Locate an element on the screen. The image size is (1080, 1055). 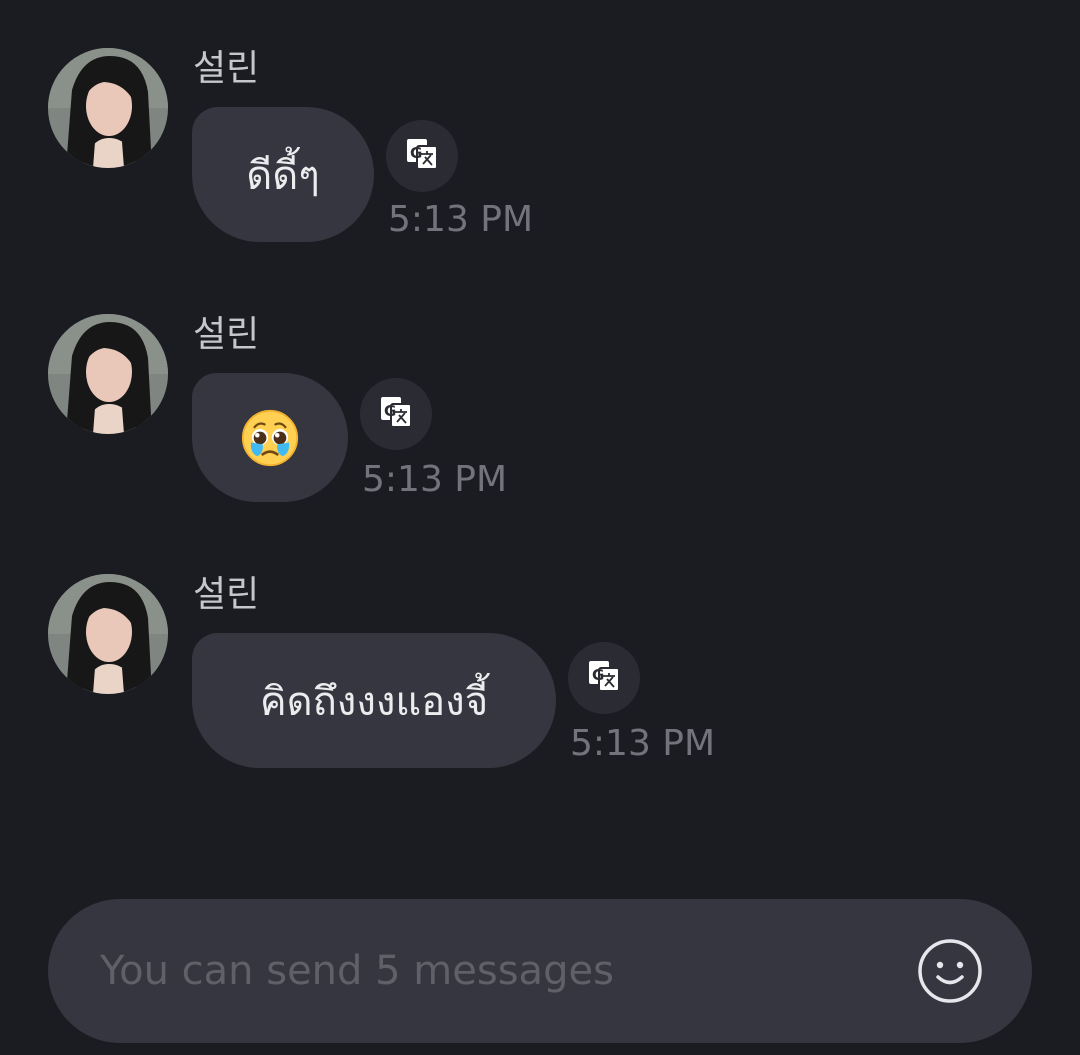
message-bubble: คิดถึงงงแองจี้ is located at coordinates (374, 700).